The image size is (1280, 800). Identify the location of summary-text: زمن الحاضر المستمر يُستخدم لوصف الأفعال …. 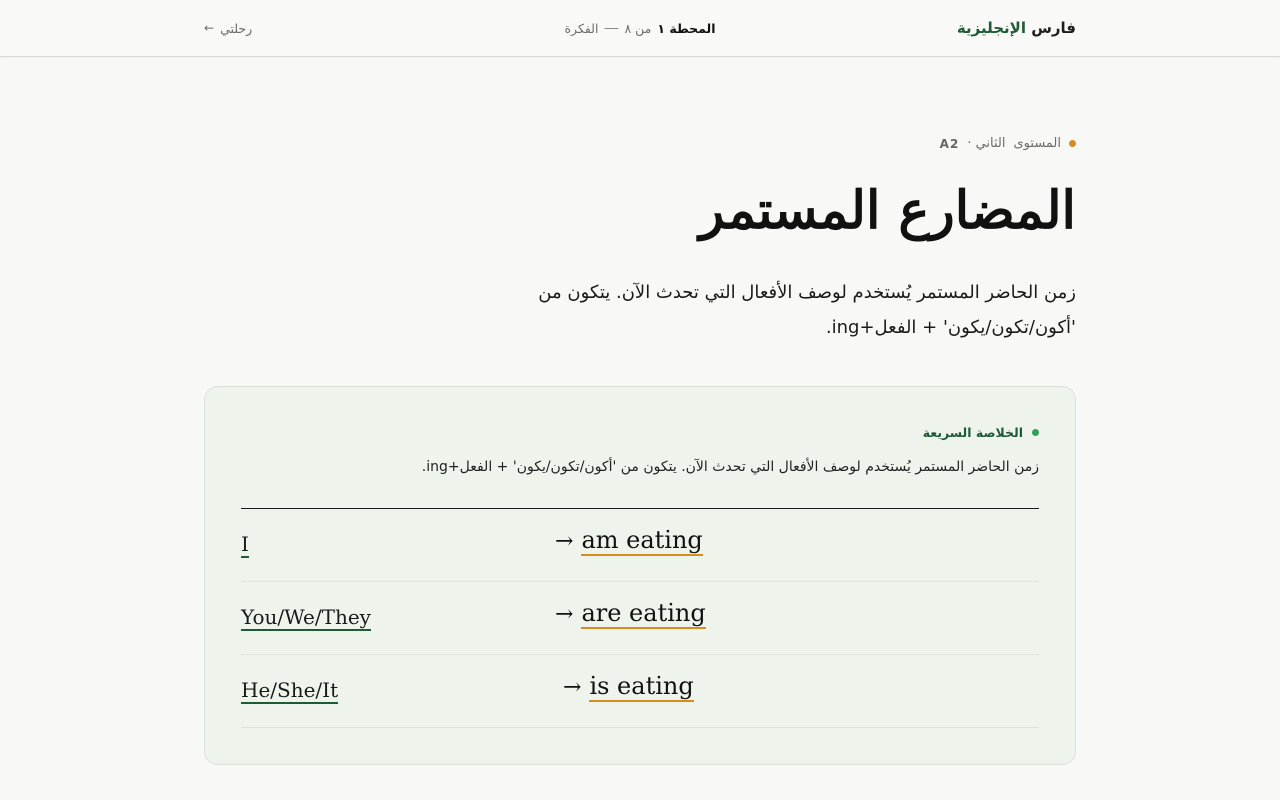
(730, 467).